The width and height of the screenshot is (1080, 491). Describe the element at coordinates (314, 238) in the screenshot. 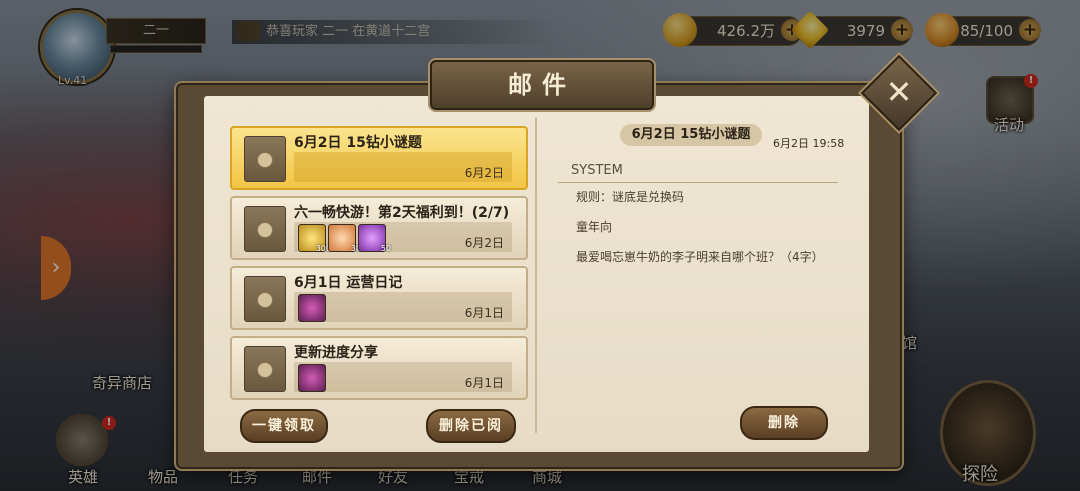

I see `gem-item-icon: 300` at that location.